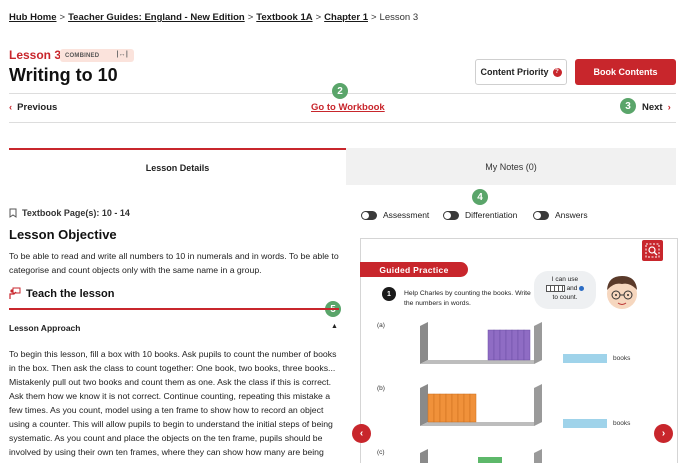  Describe the element at coordinates (342, 122) in the screenshot. I see `divider` at that location.